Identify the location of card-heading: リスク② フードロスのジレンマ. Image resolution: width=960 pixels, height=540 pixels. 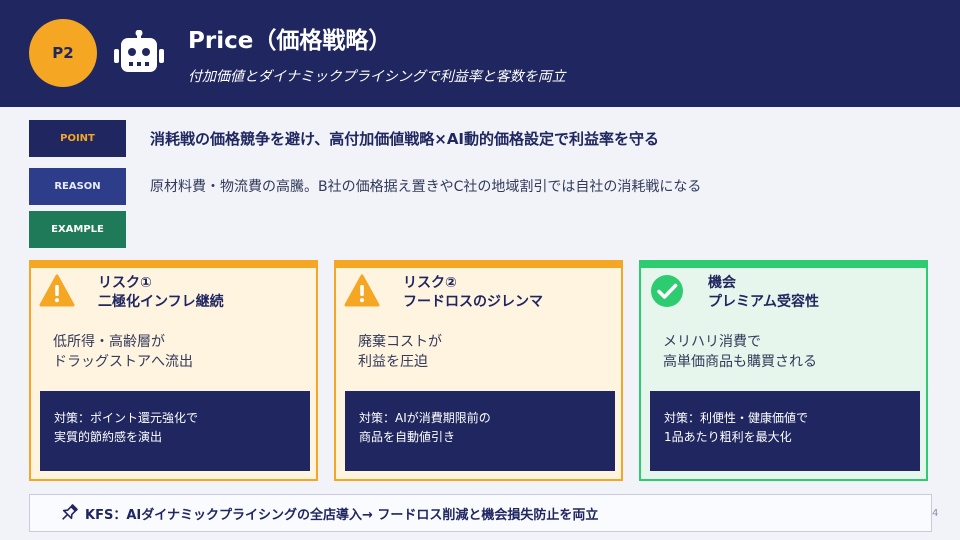
(473, 292).